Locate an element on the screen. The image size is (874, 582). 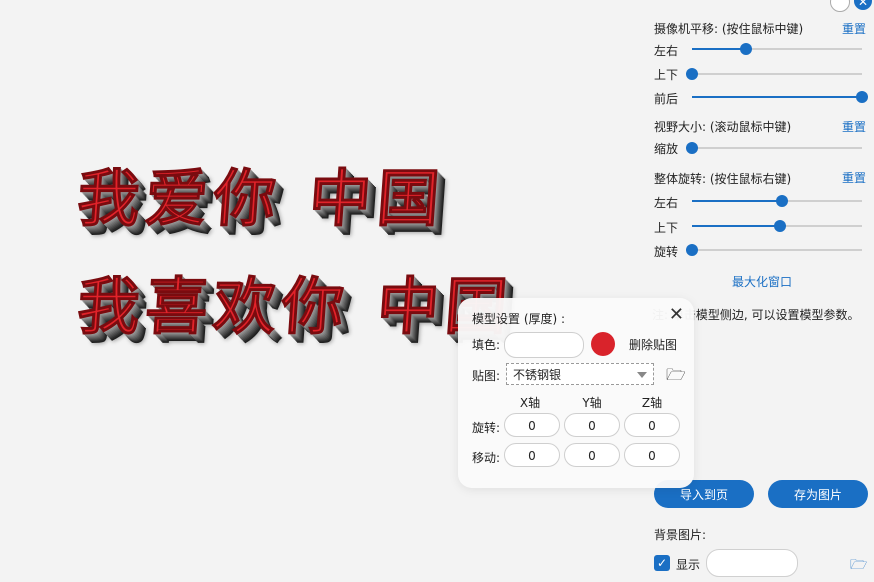
maximize-window-button: 最大化窗口 is located at coordinates (762, 281).